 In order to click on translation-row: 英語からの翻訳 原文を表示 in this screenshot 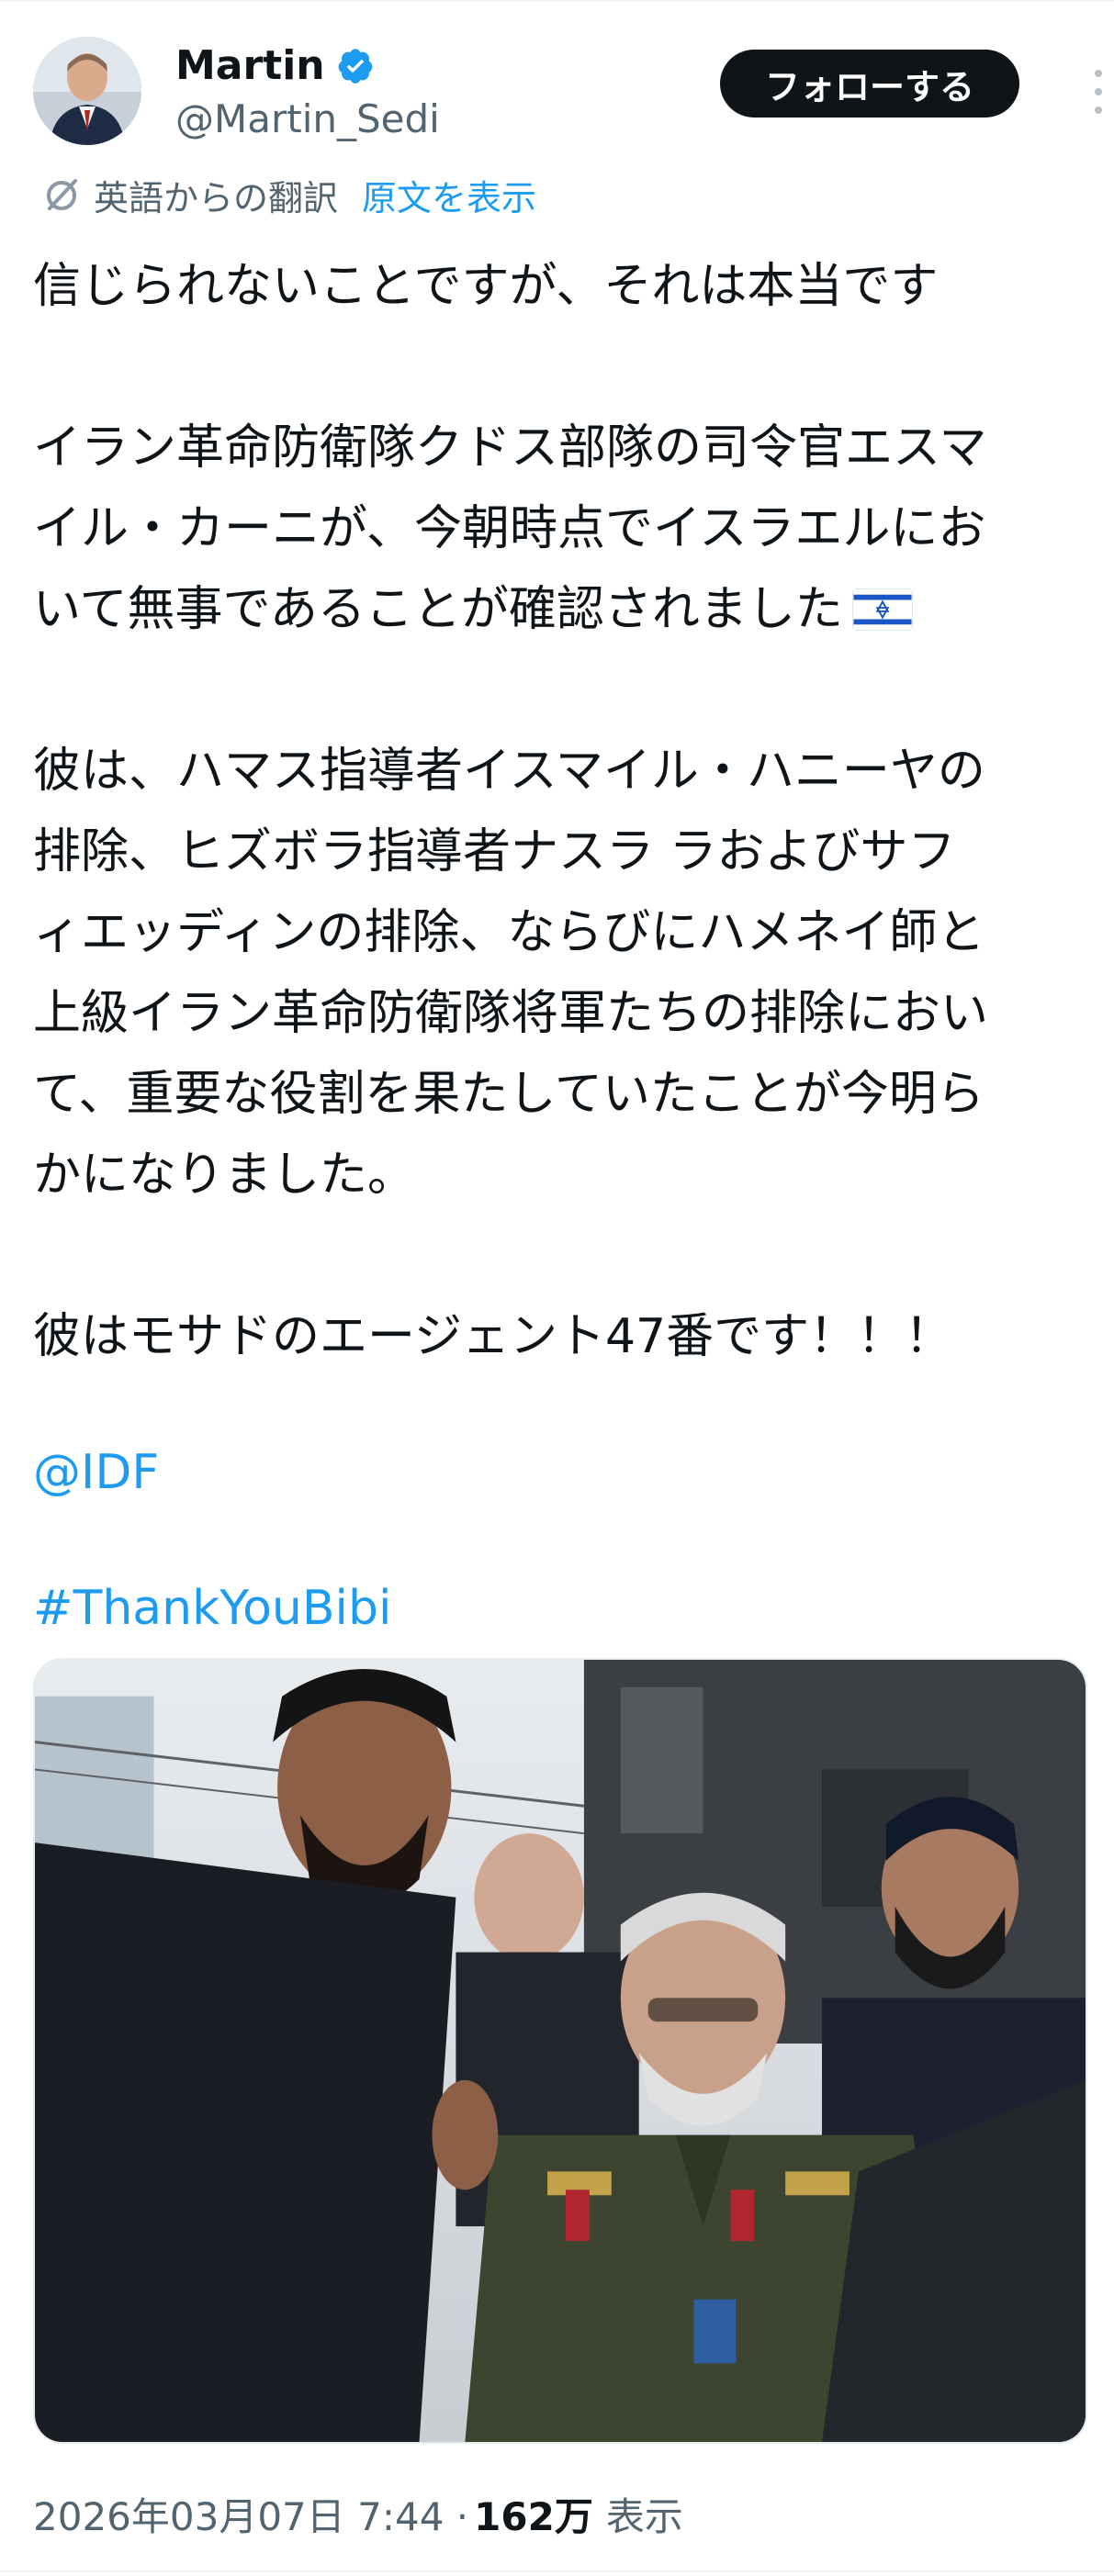, I will do `click(289, 194)`.